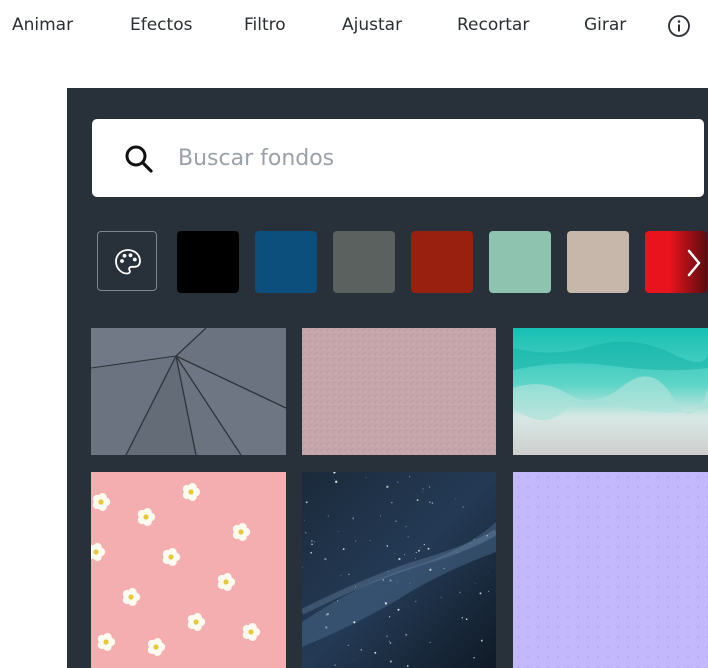 The height and width of the screenshot is (668, 708). I want to click on color-palette-button, so click(127, 261).